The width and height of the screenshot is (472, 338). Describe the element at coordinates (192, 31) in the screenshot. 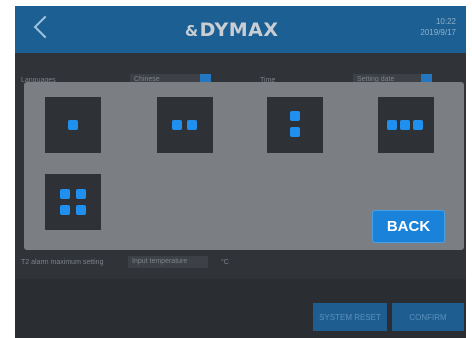

I see `logo-symbol: &` at that location.